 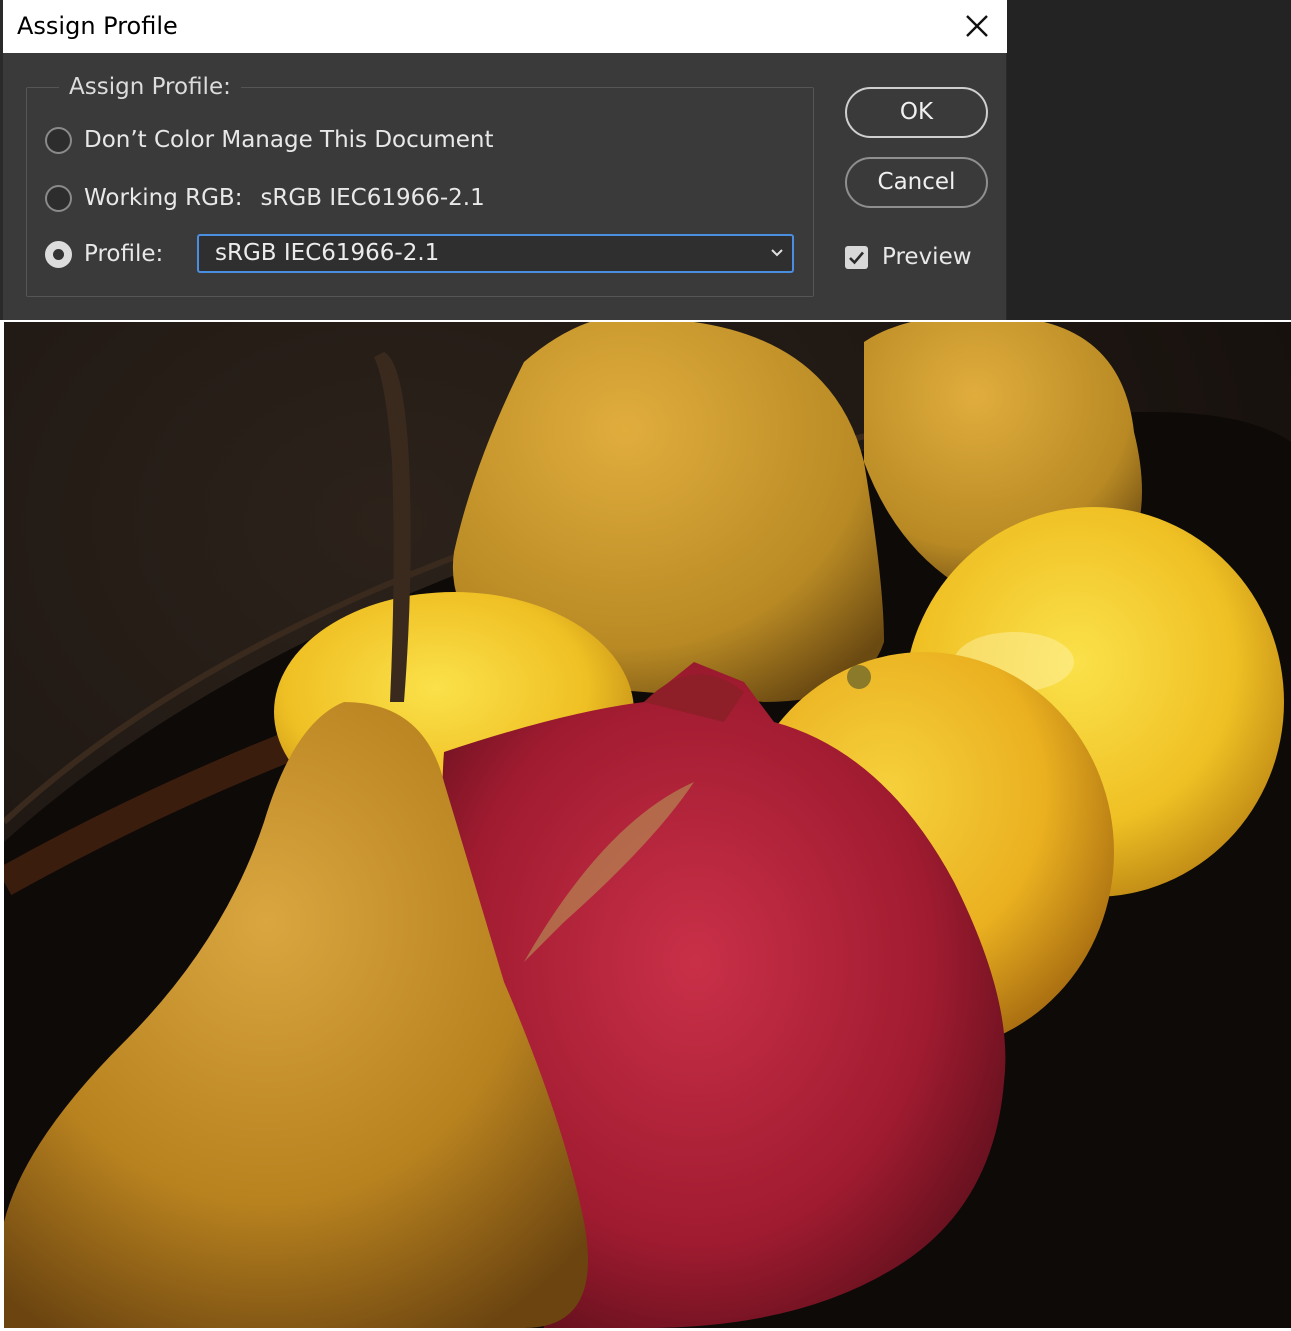 I want to click on preview-checkbox, so click(x=856, y=257).